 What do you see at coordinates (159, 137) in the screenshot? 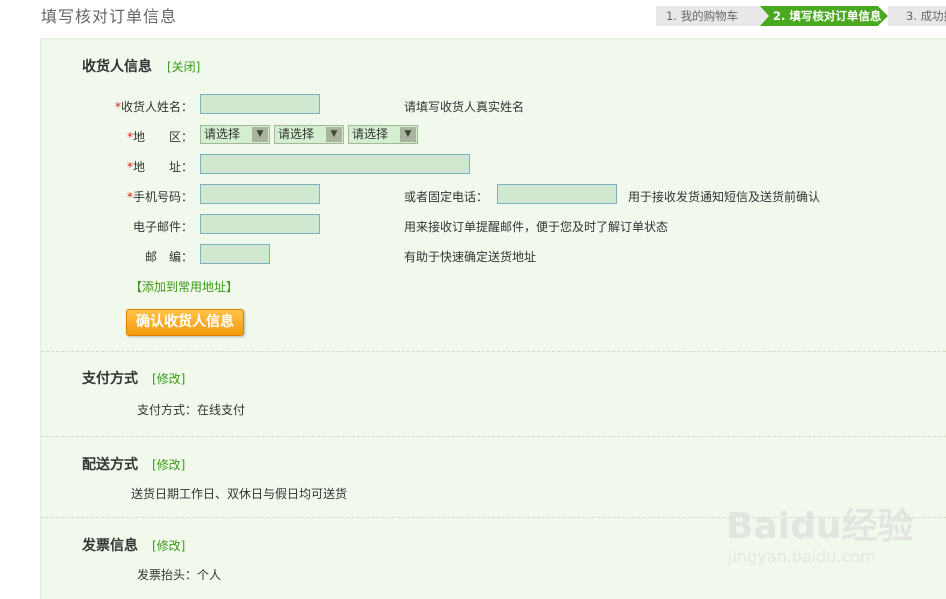
I see `region-label: *地 区：` at bounding box center [159, 137].